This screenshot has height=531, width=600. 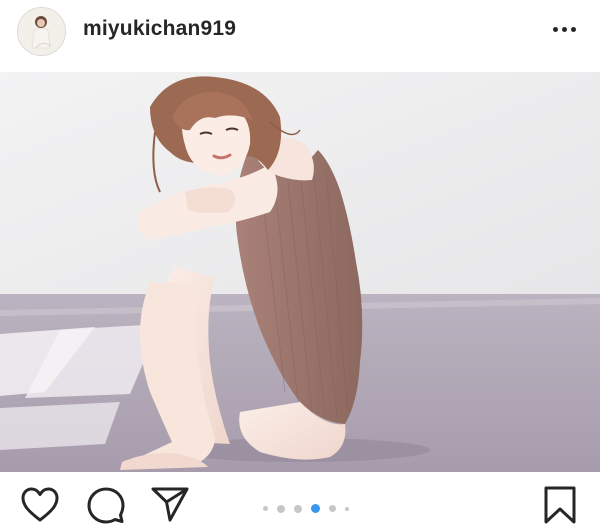 I want to click on like-button, so click(x=40, y=505).